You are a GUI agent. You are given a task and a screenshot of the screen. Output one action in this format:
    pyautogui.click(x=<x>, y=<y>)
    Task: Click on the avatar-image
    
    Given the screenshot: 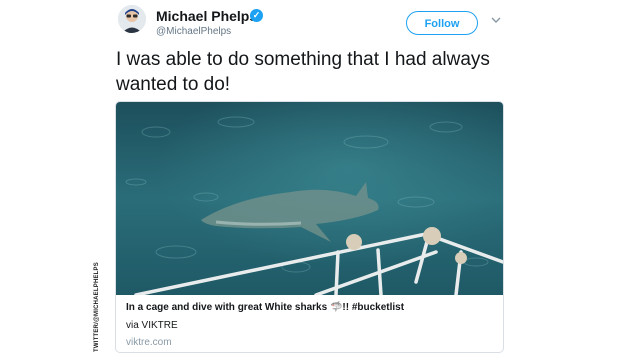 What is the action you would take?
    pyautogui.click(x=132, y=19)
    